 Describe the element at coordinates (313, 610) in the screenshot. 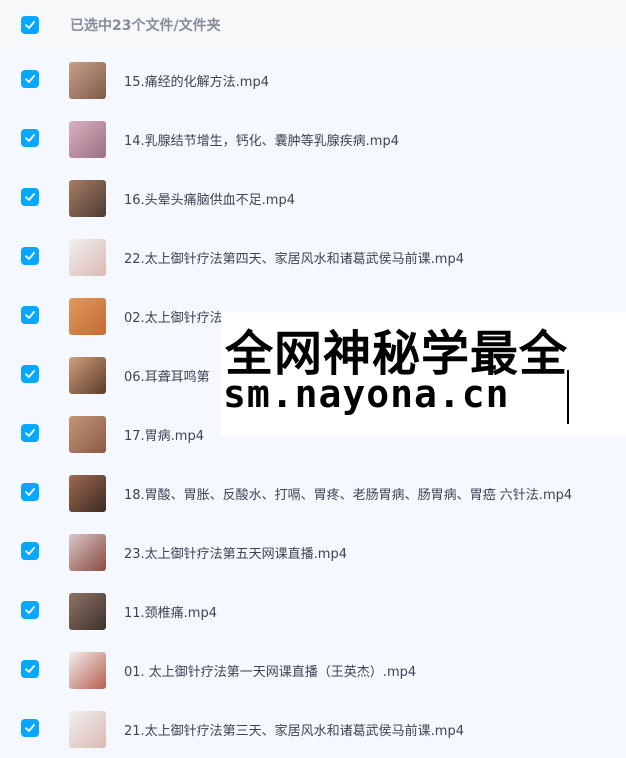

I see `file-row: 11.颈椎痛.mp4` at that location.